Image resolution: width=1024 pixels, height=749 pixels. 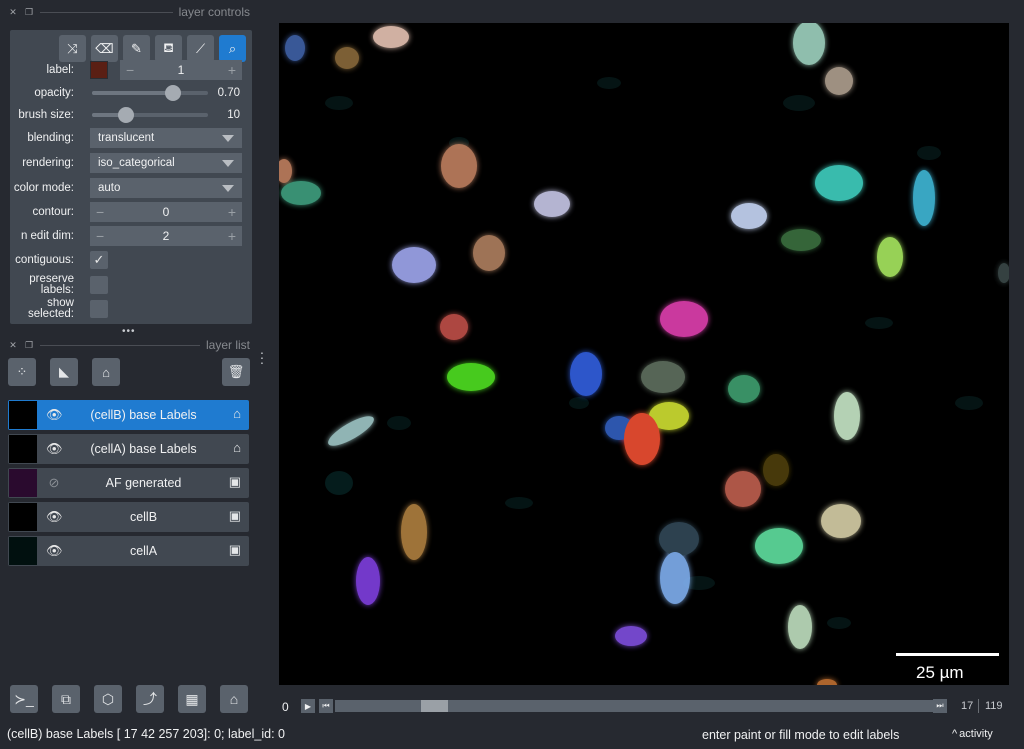 I want to click on home-button: ⌂, so click(x=234, y=699).